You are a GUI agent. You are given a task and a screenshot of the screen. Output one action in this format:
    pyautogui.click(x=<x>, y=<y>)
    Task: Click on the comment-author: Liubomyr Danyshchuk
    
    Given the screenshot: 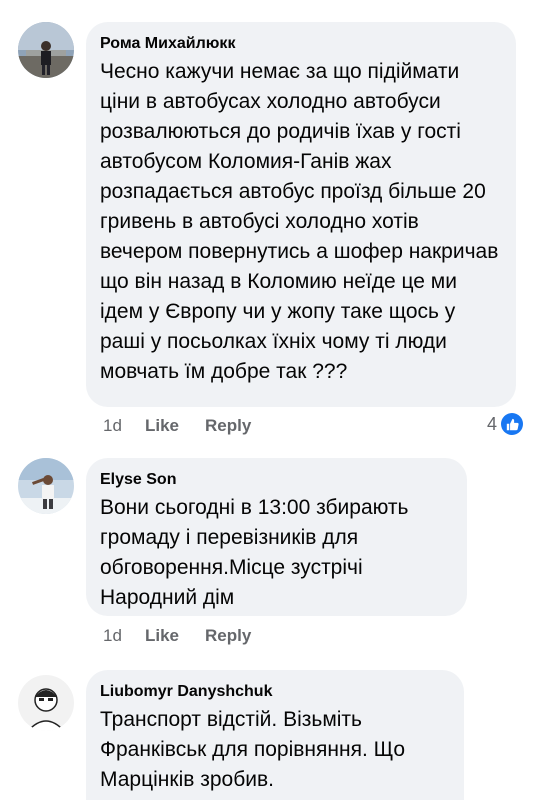 What is the action you would take?
    pyautogui.click(x=275, y=692)
    